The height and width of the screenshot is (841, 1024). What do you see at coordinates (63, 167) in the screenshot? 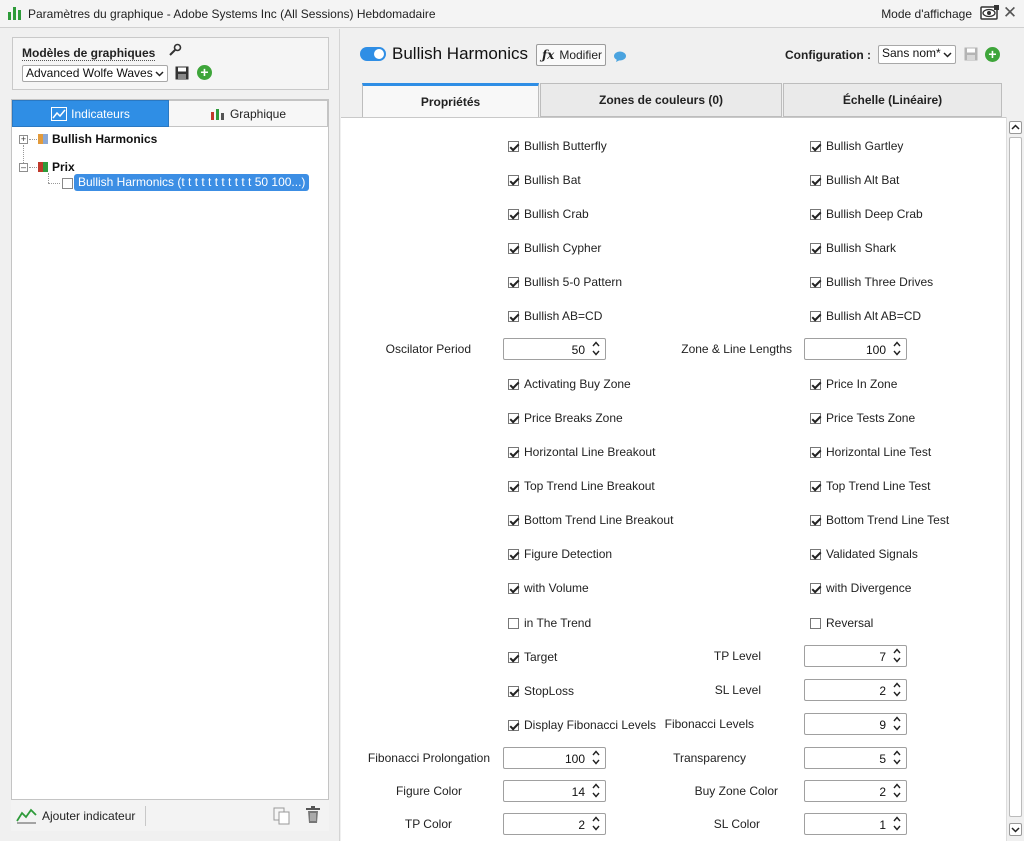
I see `tree-item-prix: Prix` at bounding box center [63, 167].